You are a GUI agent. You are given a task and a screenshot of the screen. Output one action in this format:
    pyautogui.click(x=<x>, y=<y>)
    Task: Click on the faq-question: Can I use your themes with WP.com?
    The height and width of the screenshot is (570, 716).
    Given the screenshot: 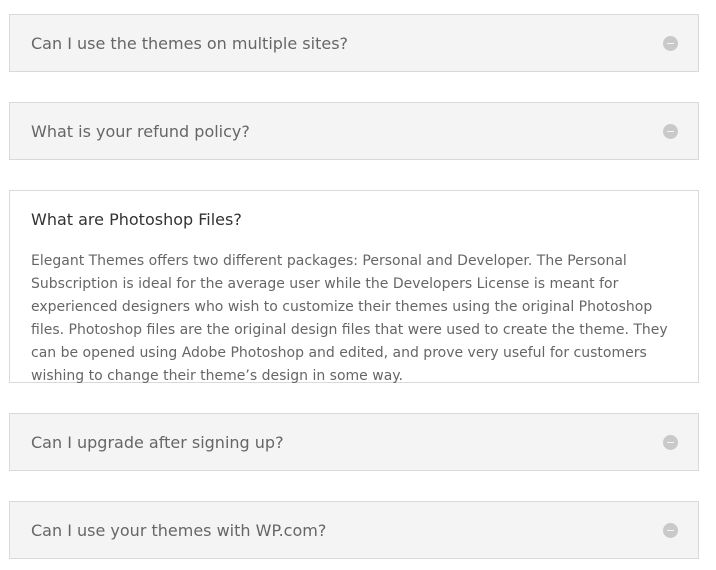 What is the action you would take?
    pyautogui.click(x=178, y=530)
    